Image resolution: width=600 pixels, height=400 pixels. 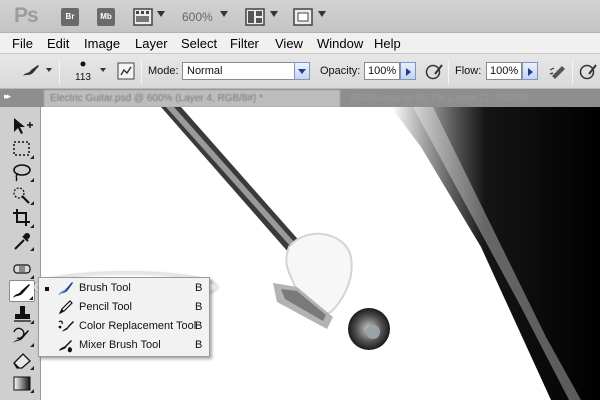 I want to click on brush-icon, so click(x=65, y=289).